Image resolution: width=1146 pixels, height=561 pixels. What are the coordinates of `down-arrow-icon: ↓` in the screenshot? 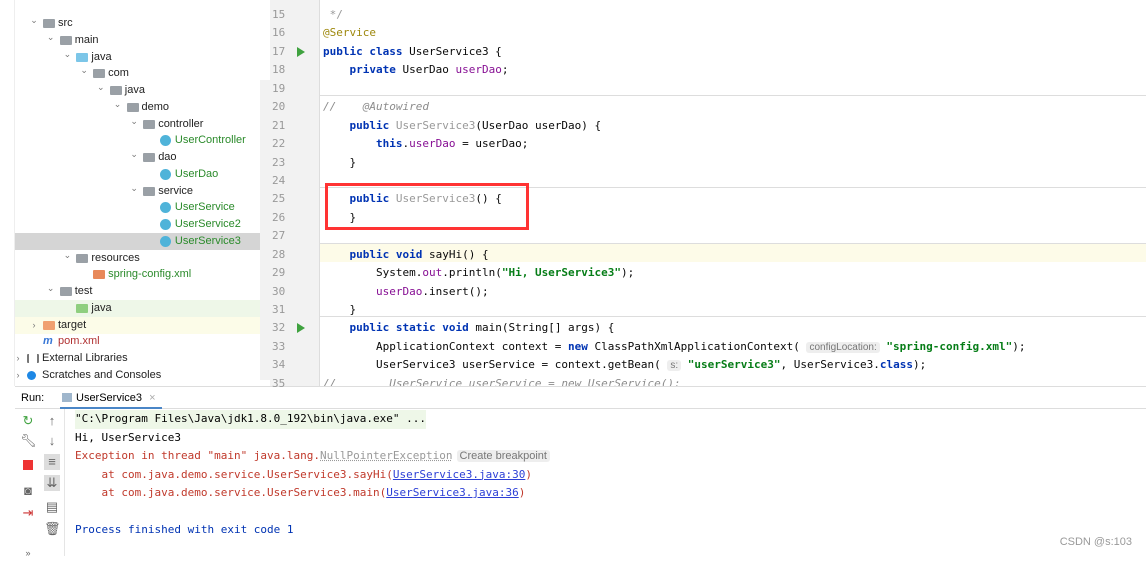 It's located at (52, 441).